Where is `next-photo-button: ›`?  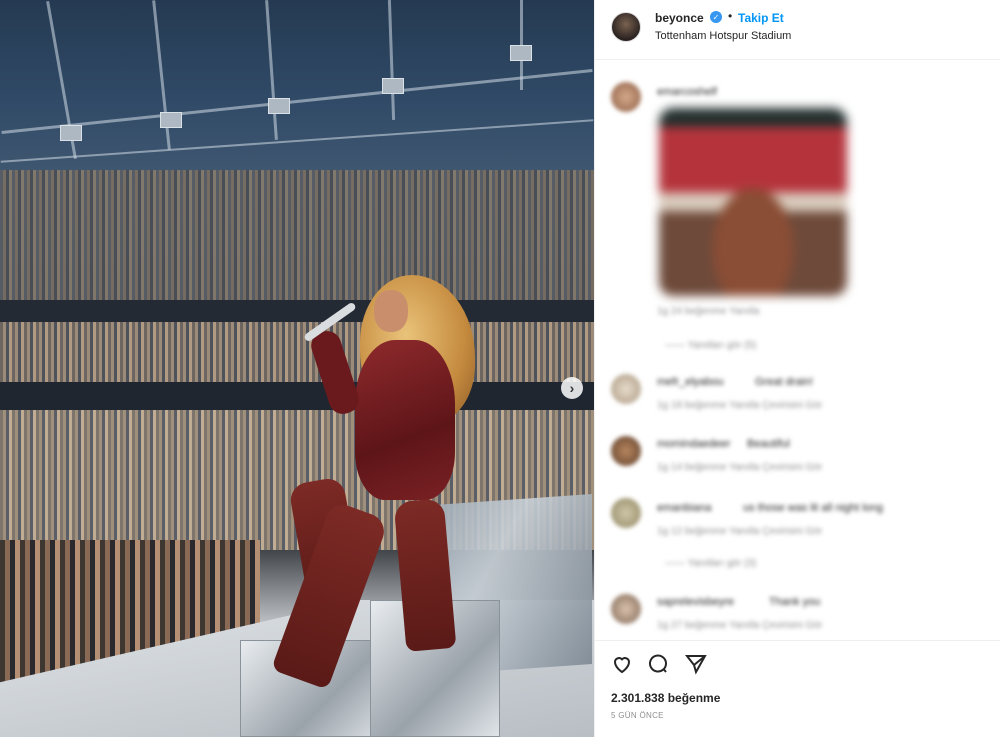
next-photo-button: › is located at coordinates (572, 388).